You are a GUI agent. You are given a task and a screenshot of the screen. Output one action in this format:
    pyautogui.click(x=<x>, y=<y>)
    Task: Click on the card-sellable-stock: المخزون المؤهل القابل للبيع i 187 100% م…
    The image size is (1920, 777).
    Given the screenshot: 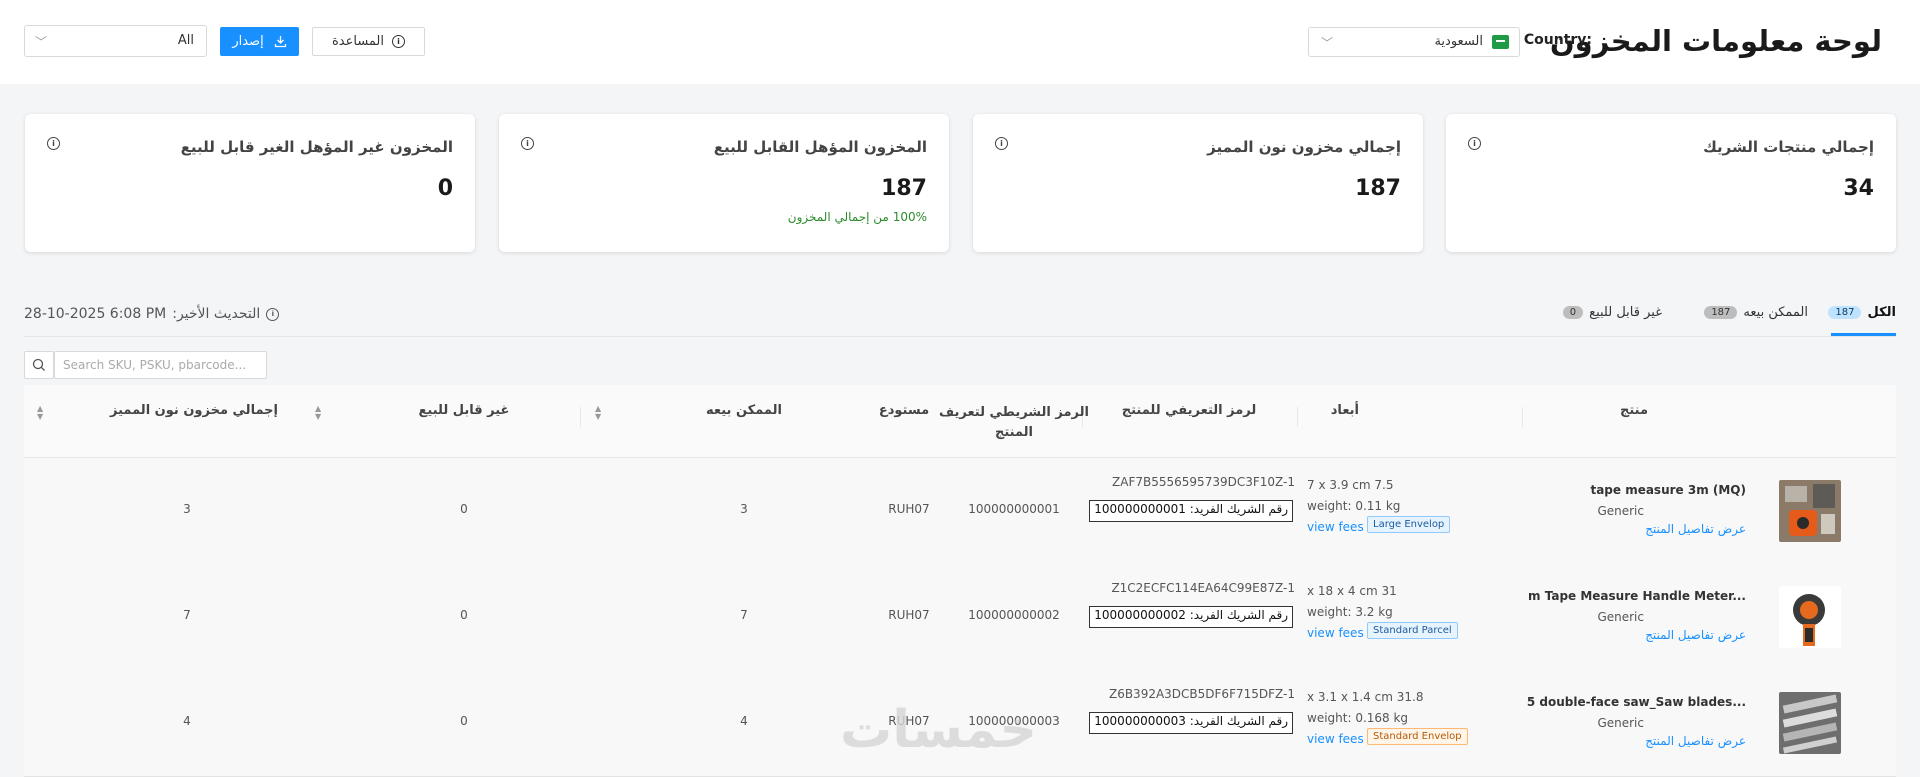 What is the action you would take?
    pyautogui.click(x=724, y=183)
    